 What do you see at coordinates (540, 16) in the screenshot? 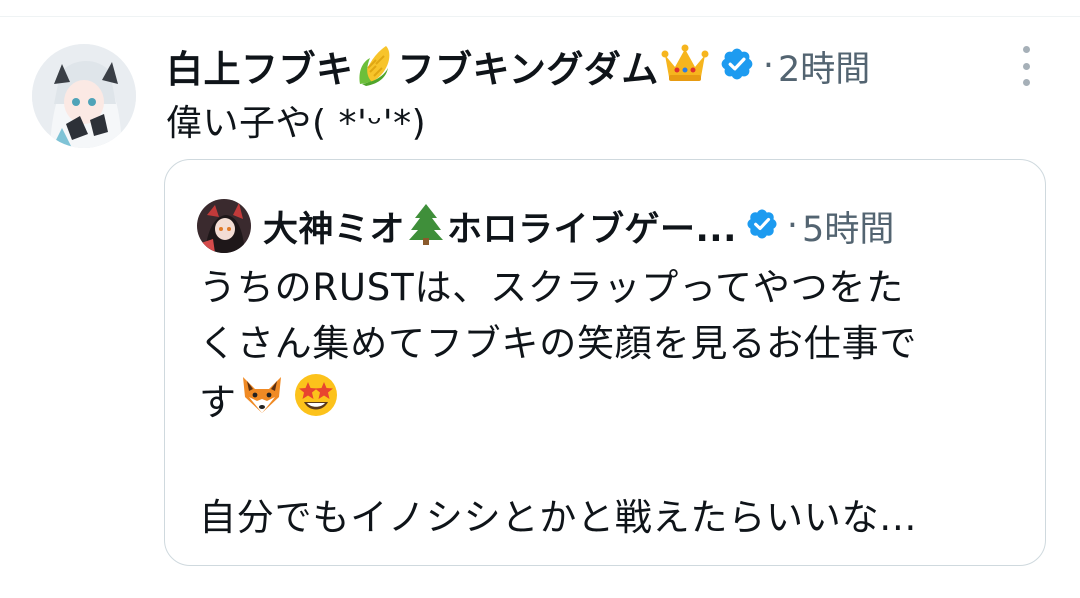
I see `top-divider` at bounding box center [540, 16].